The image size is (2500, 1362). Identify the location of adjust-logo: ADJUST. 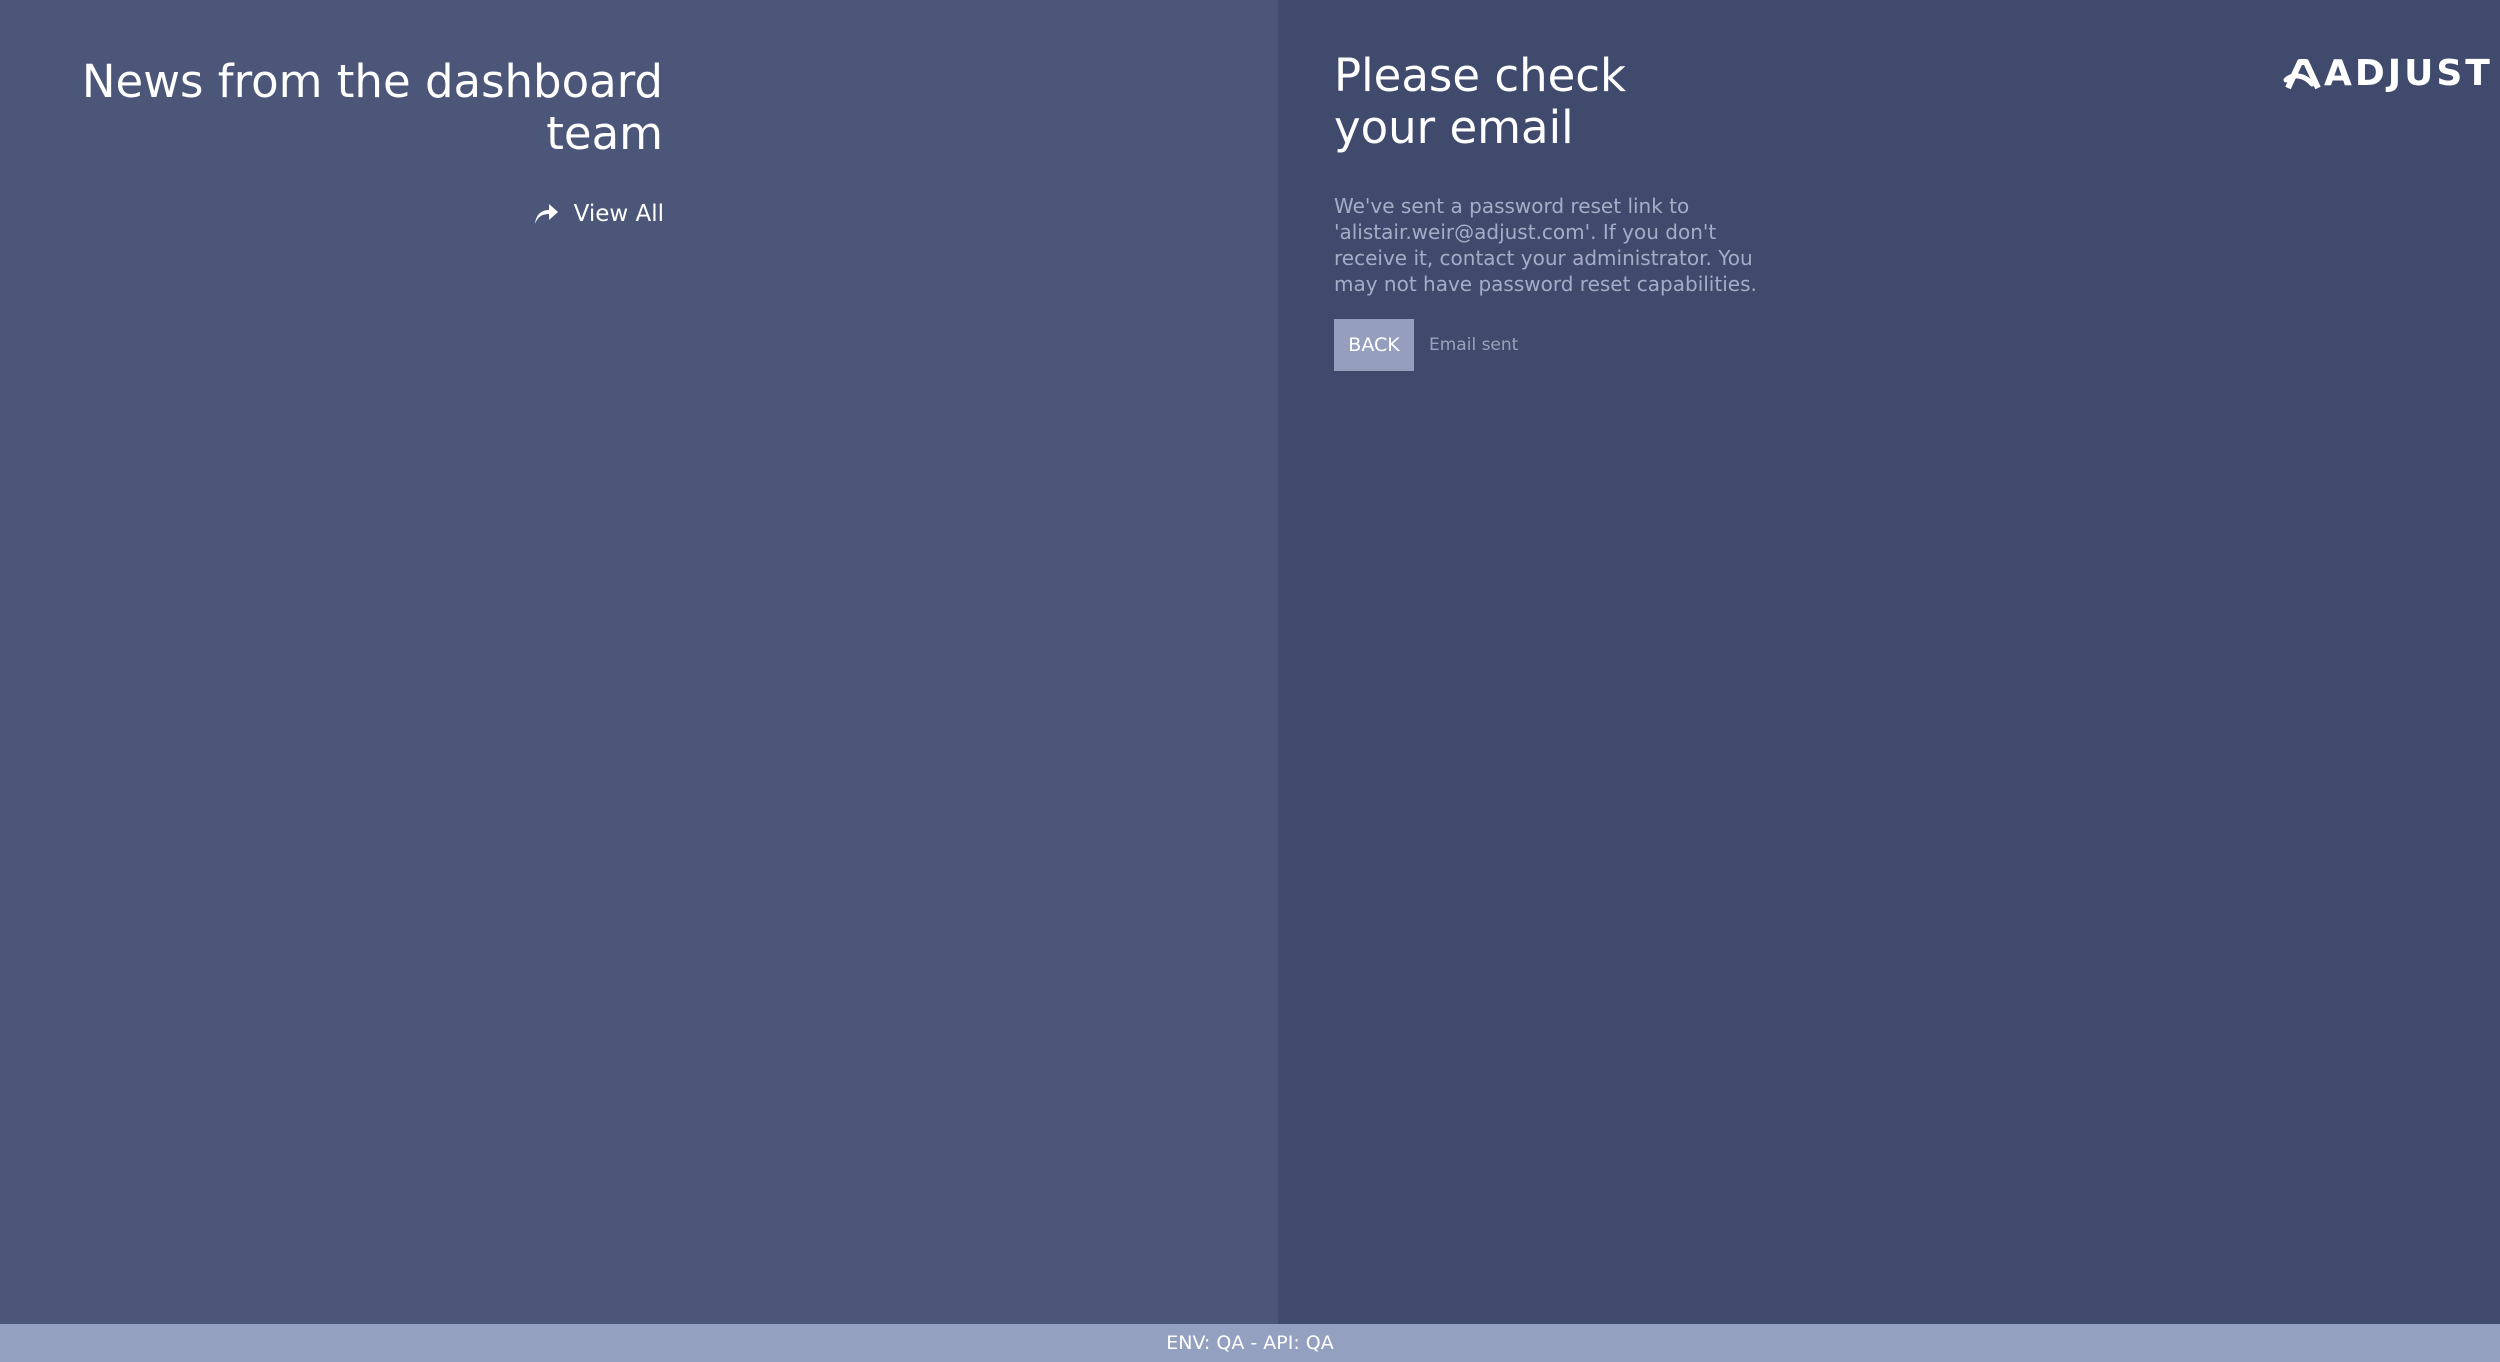
(2387, 74).